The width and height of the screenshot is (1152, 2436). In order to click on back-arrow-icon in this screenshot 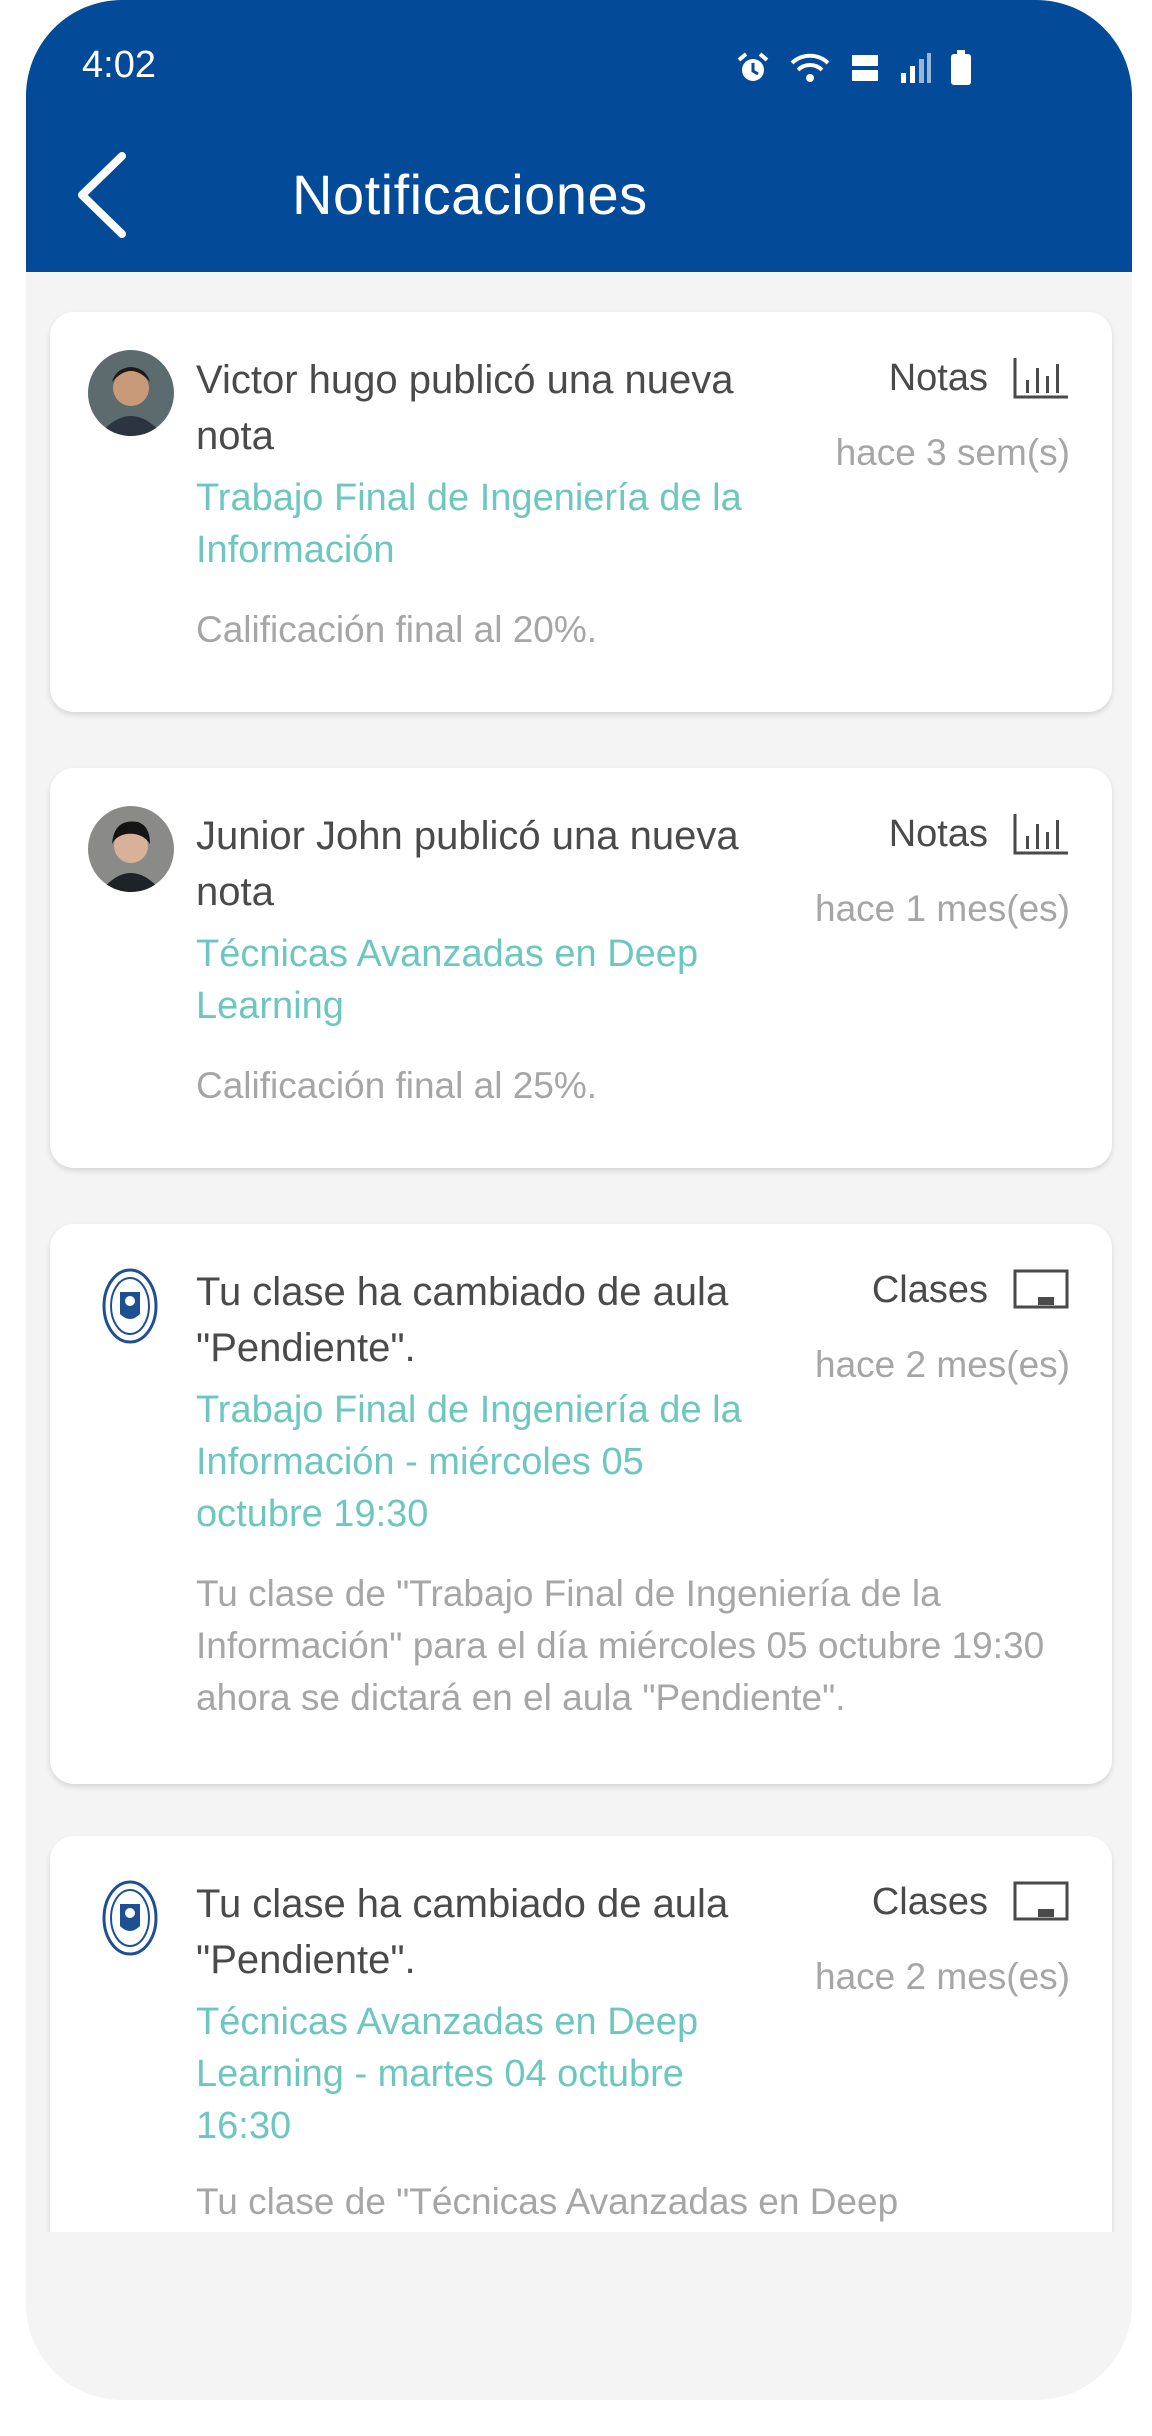, I will do `click(102, 195)`.